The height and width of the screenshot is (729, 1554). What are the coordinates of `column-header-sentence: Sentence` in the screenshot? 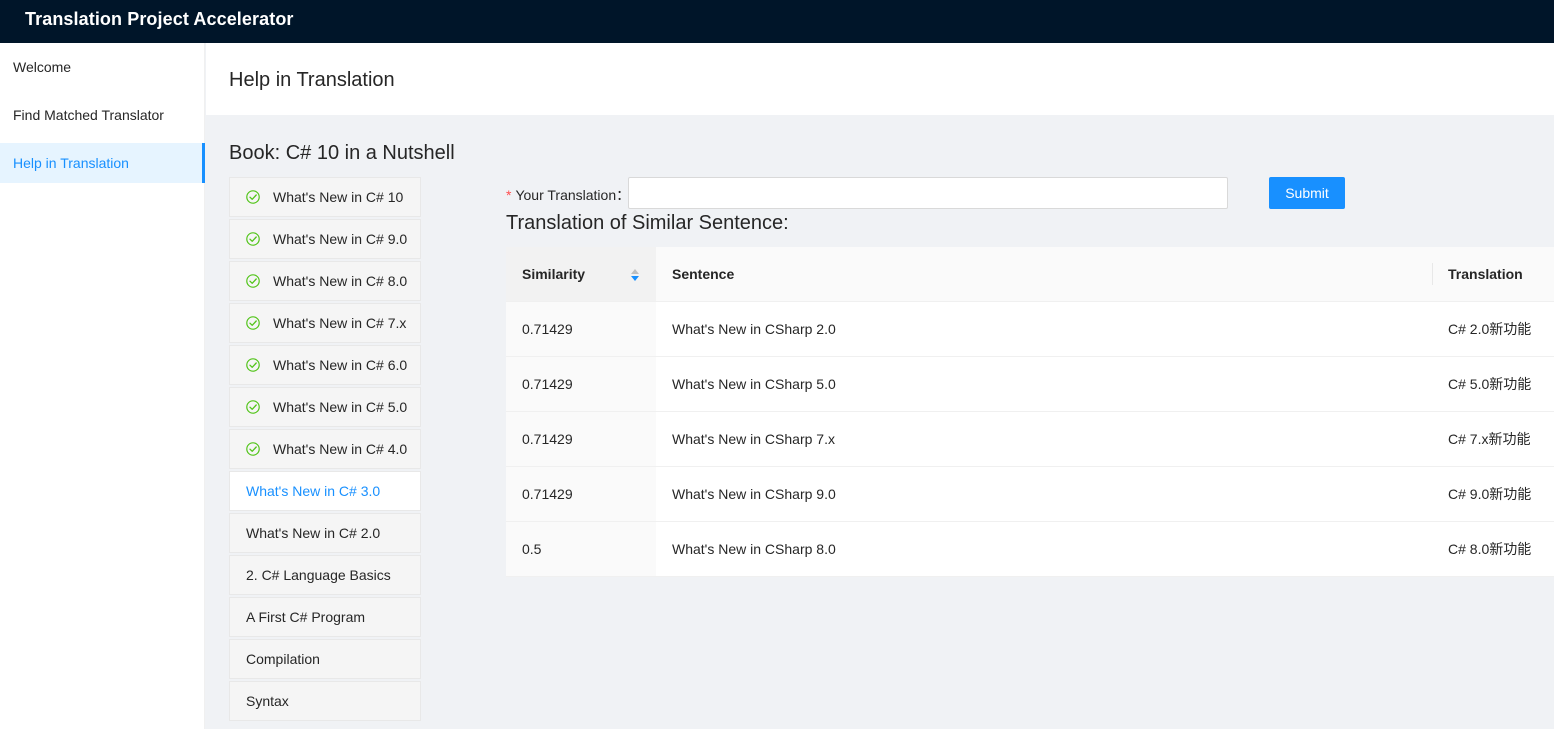 It's located at (703, 274).